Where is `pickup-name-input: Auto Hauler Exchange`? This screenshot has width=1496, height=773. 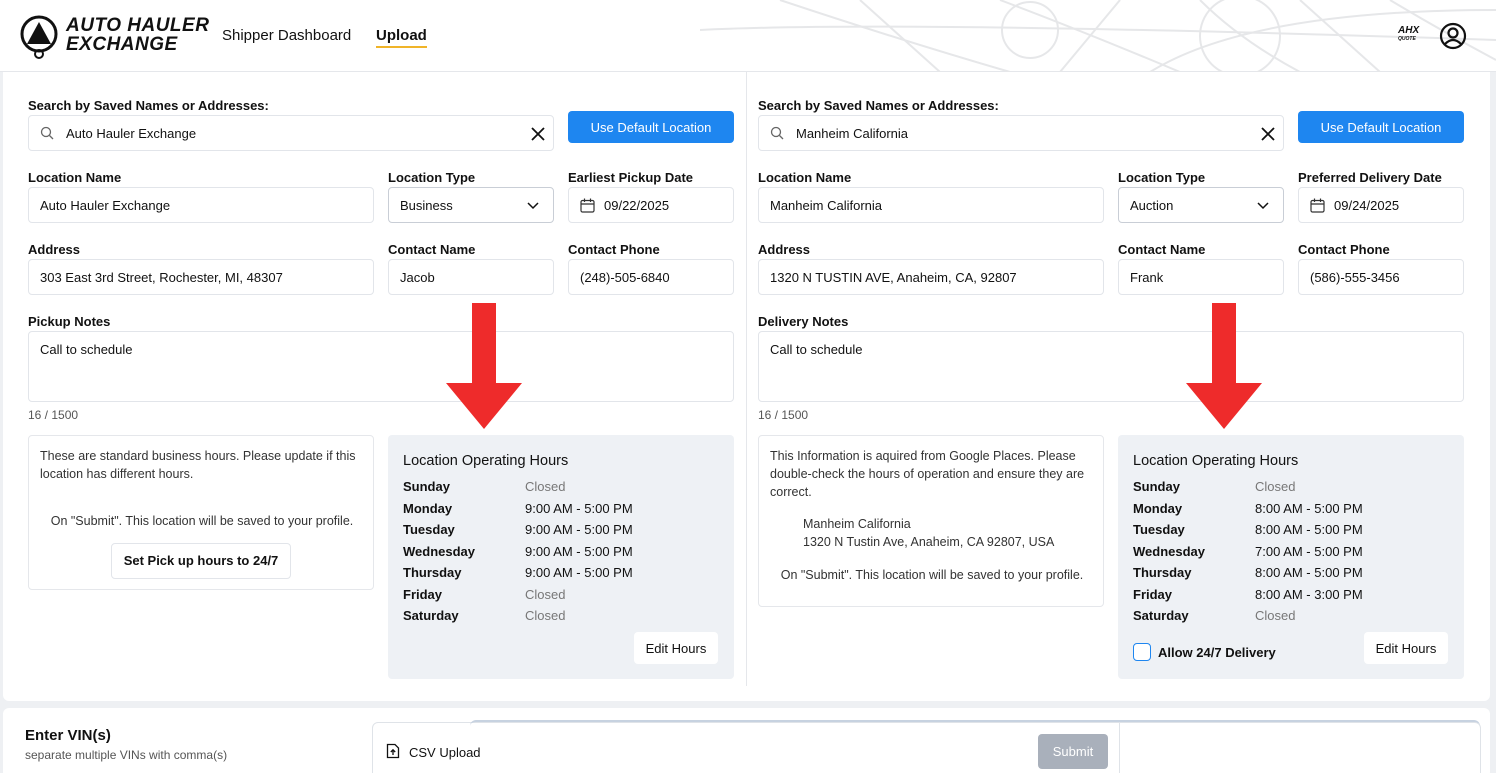
pickup-name-input: Auto Hauler Exchange is located at coordinates (201, 205).